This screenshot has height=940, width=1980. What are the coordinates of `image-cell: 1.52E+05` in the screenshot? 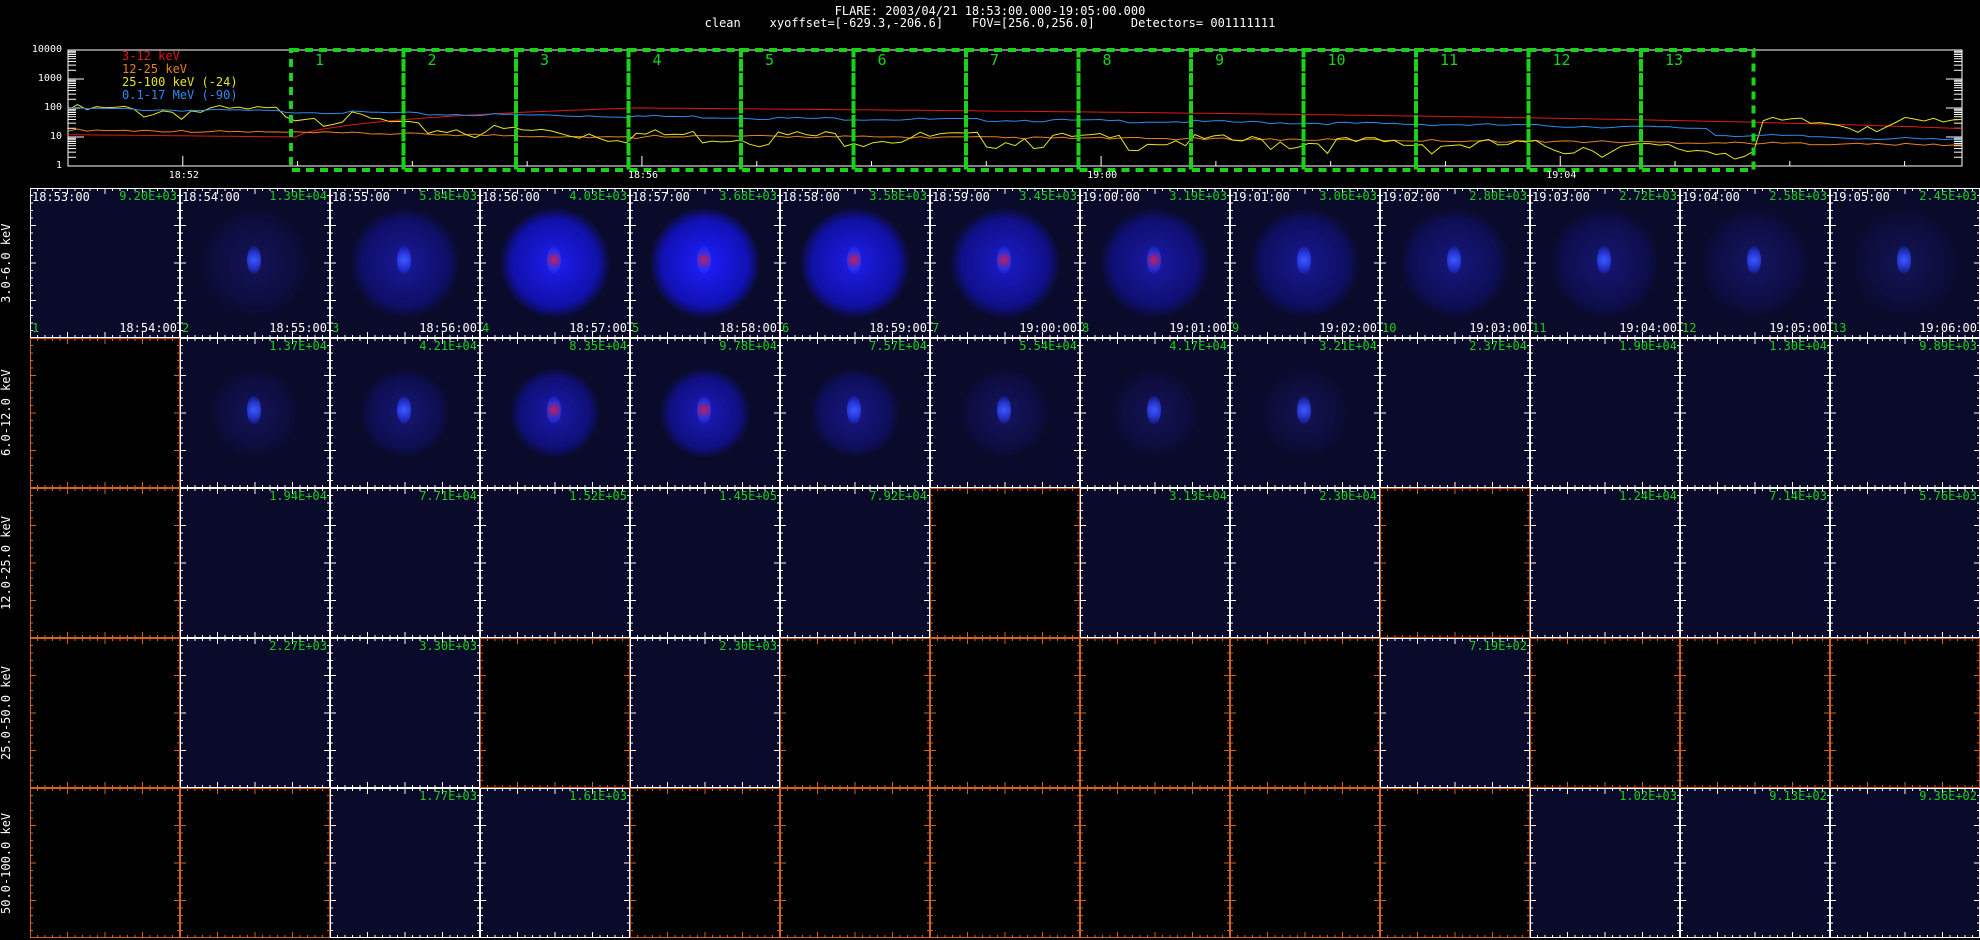 It's located at (555, 563).